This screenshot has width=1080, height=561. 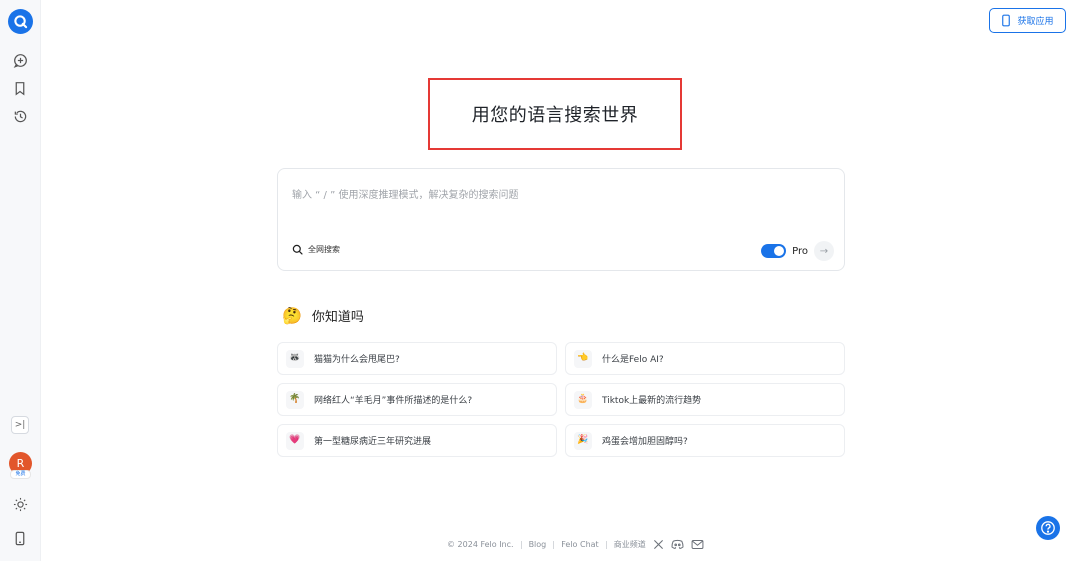 What do you see at coordinates (552, 195) in the screenshot?
I see `search-input` at bounding box center [552, 195].